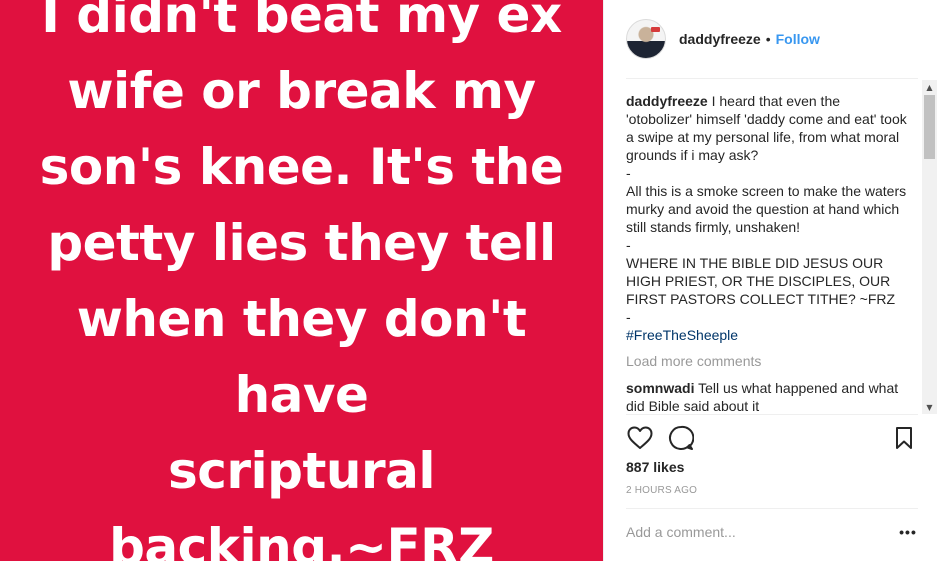 This screenshot has width=938, height=585. What do you see at coordinates (908, 532) in the screenshot?
I see `more-options-icon: •••` at bounding box center [908, 532].